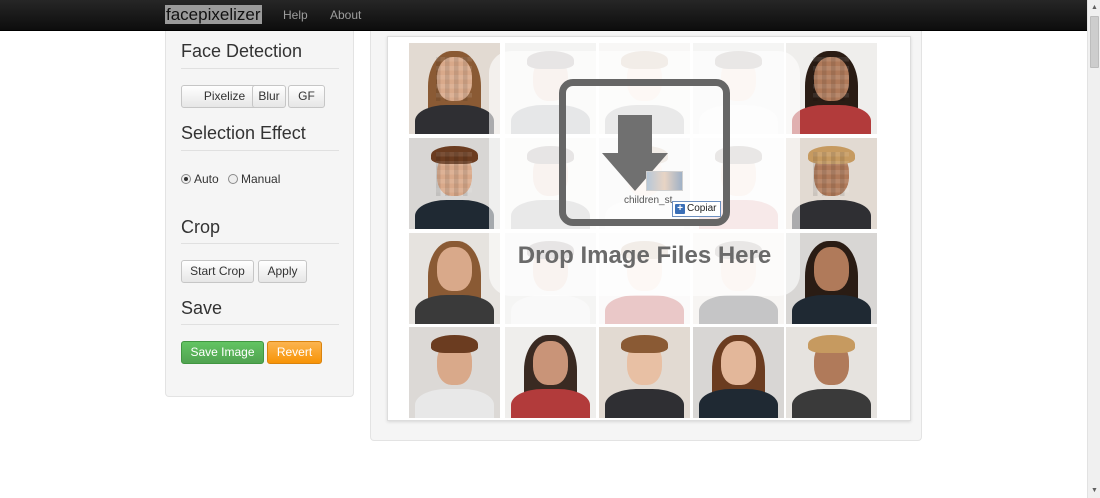 Image resolution: width=1100 pixels, height=498 pixels. What do you see at coordinates (1094, 7) in the screenshot?
I see `scroll-up-icon: ▲` at bounding box center [1094, 7].